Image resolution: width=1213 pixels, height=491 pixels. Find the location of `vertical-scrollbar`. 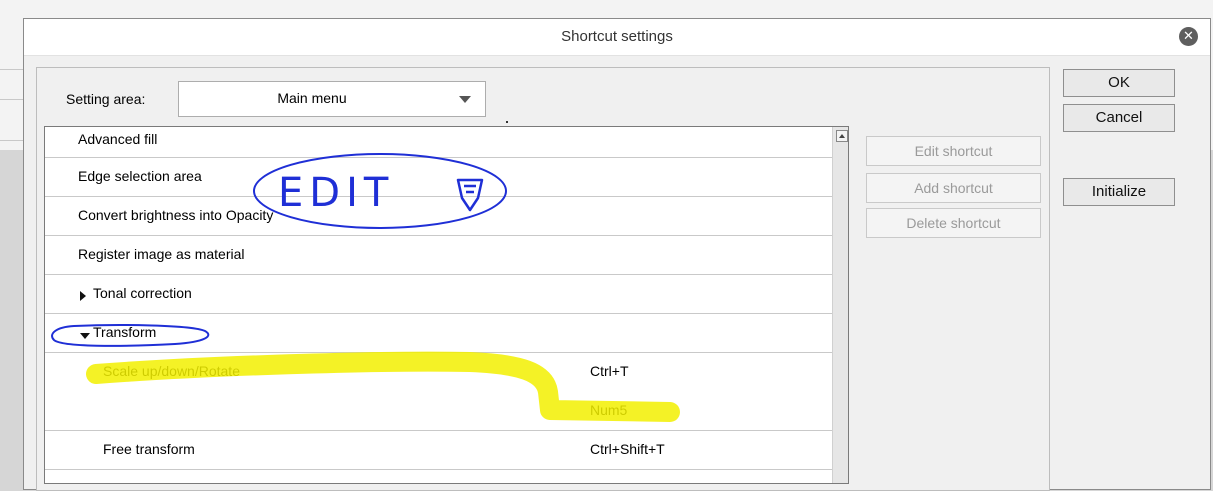

vertical-scrollbar is located at coordinates (840, 305).